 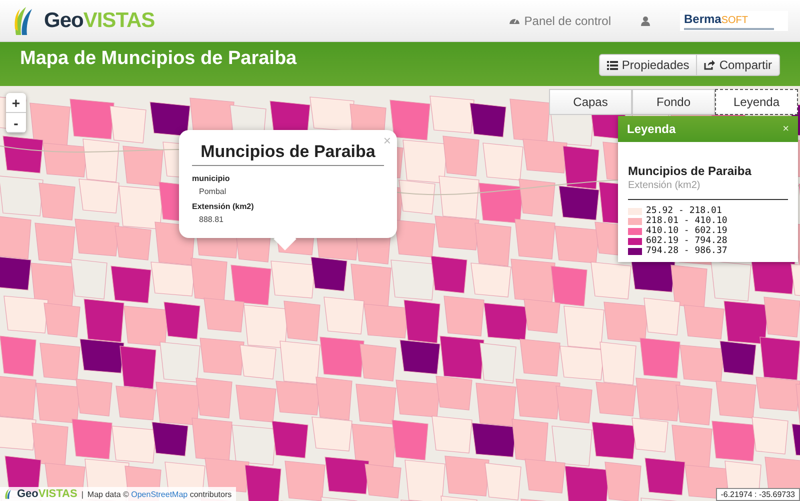 I want to click on legend-label: 25.92 - 218.01, so click(x=684, y=211).